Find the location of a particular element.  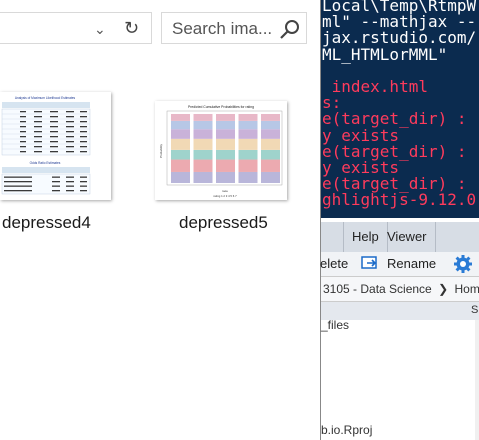

file-name-depressed5: depressed5 is located at coordinates (223, 223).